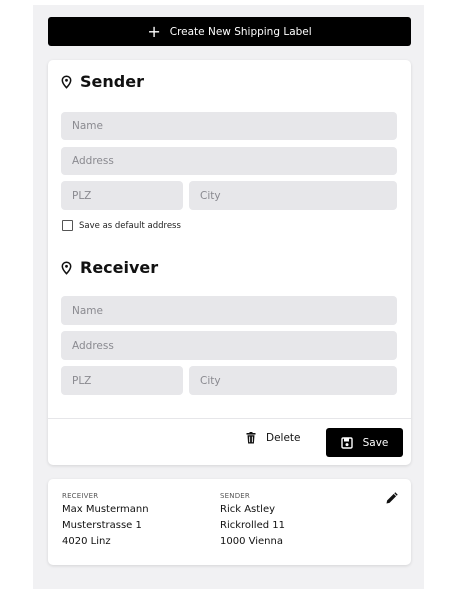 This screenshot has height=592, width=450. What do you see at coordinates (67, 225) in the screenshot?
I see `default-address-checkbox` at bounding box center [67, 225].